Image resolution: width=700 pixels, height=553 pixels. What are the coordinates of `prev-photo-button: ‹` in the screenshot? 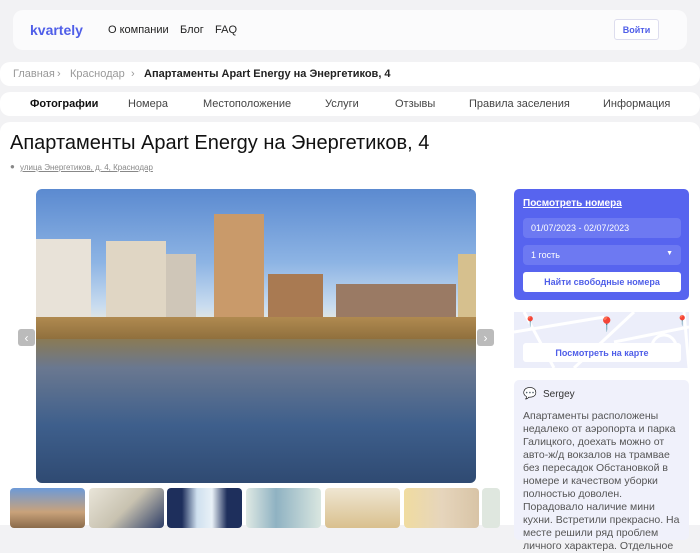 It's located at (26, 337).